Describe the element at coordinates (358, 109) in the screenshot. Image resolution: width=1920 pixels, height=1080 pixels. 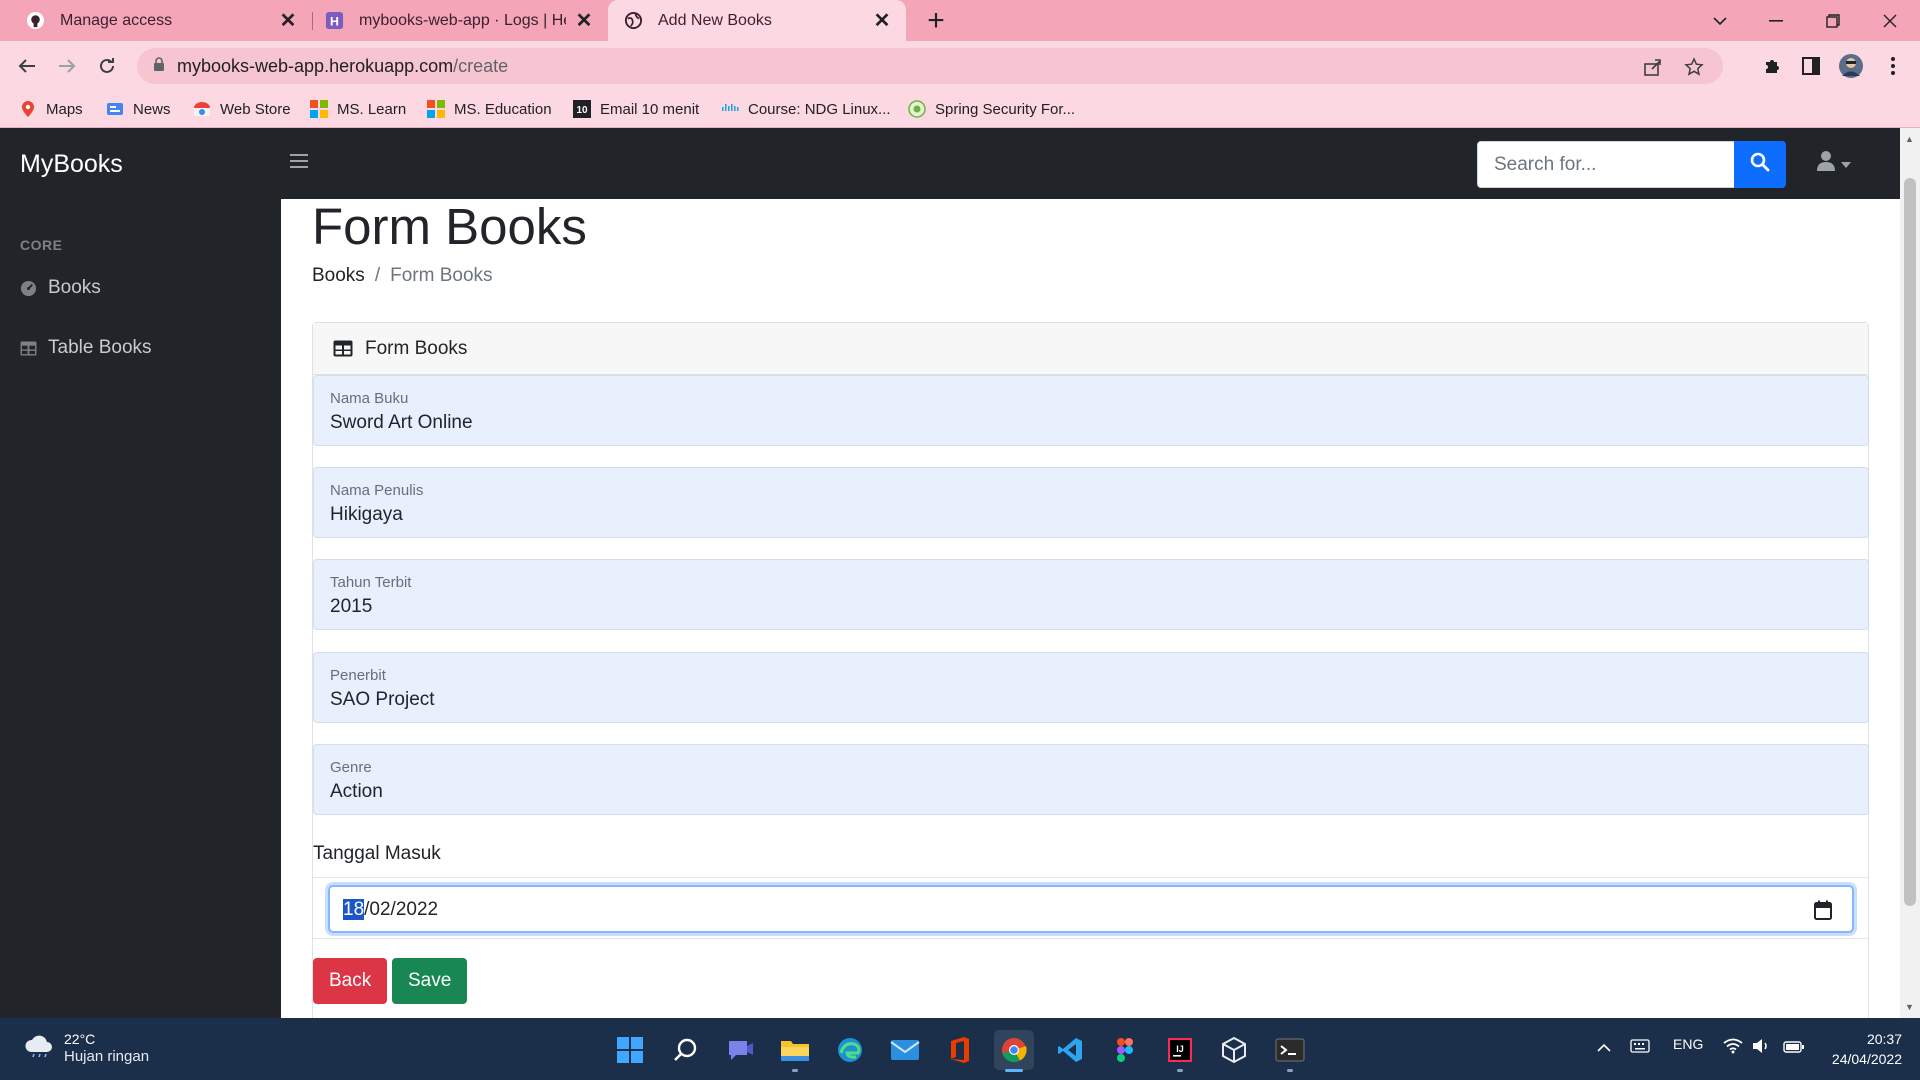
I see `bookmark-ms-learn: MS. Learn` at that location.